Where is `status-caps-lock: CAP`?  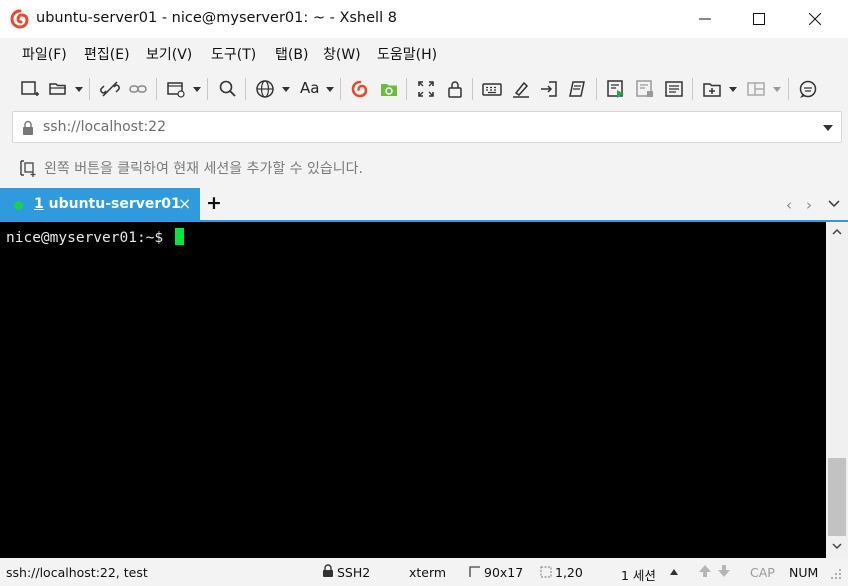 status-caps-lock: CAP is located at coordinates (762, 572).